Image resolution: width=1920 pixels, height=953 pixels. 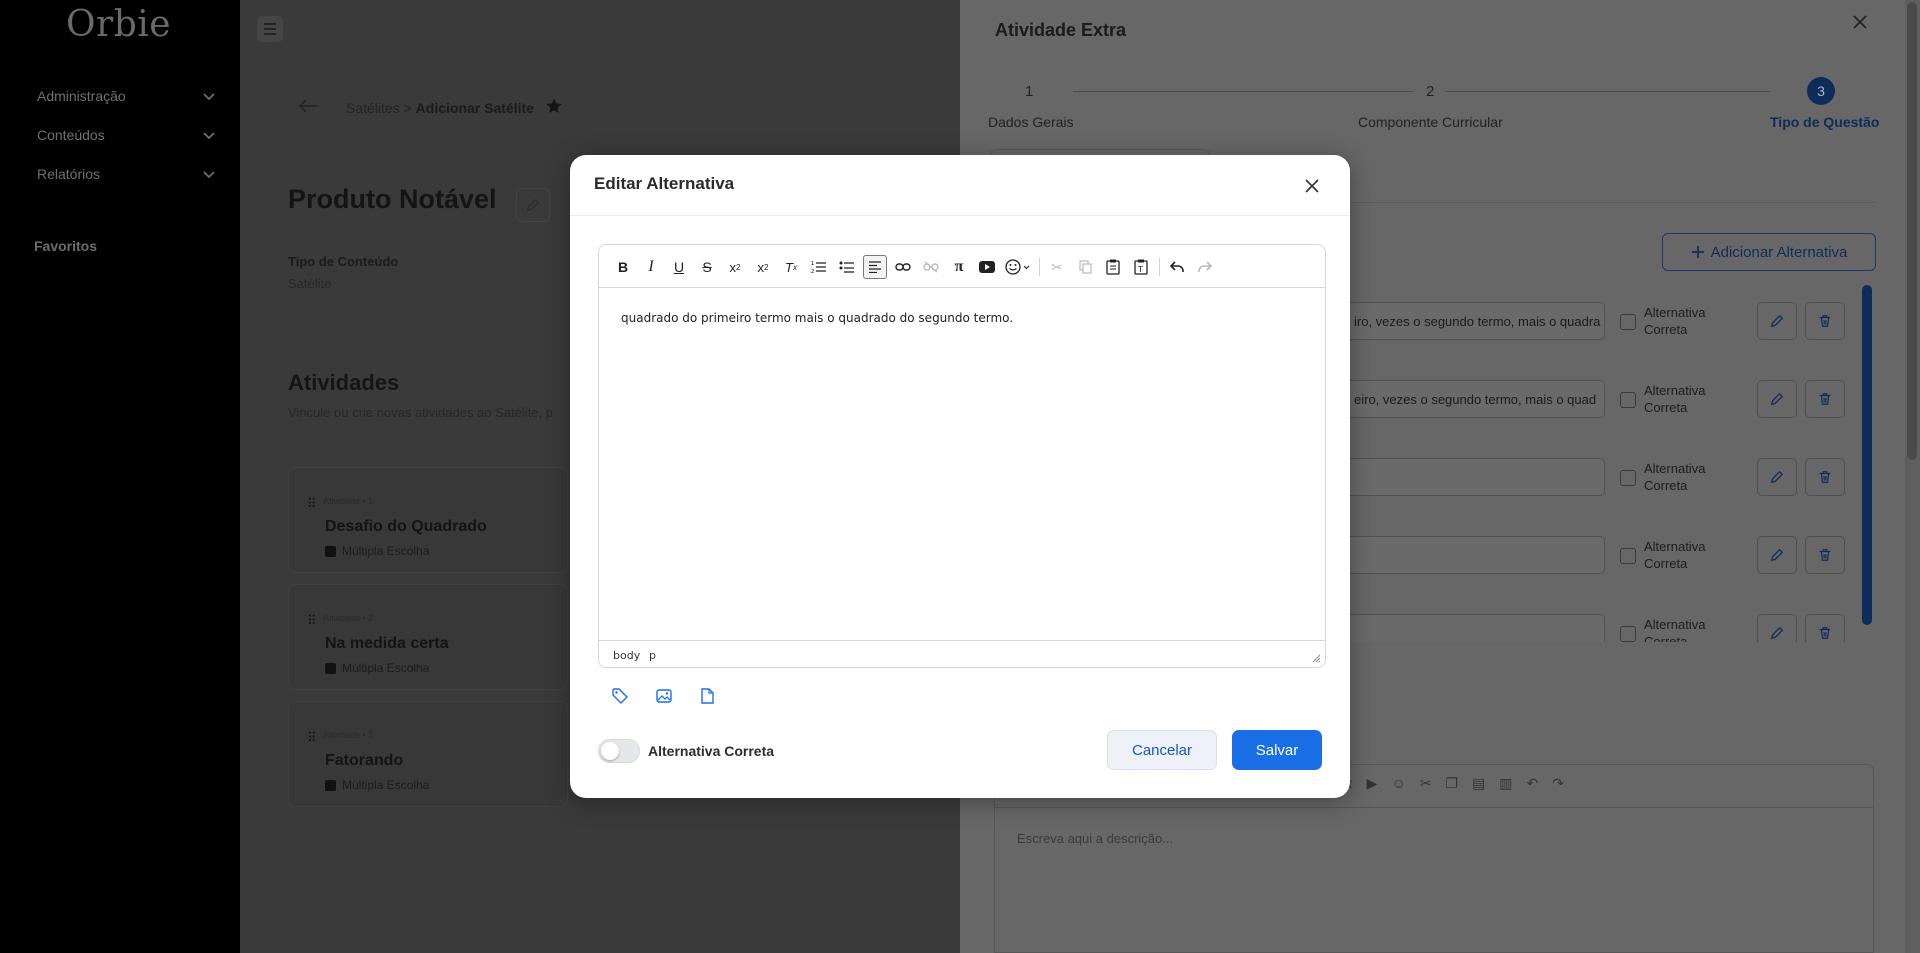 I want to click on correct-alternative-toggle, so click(x=619, y=751).